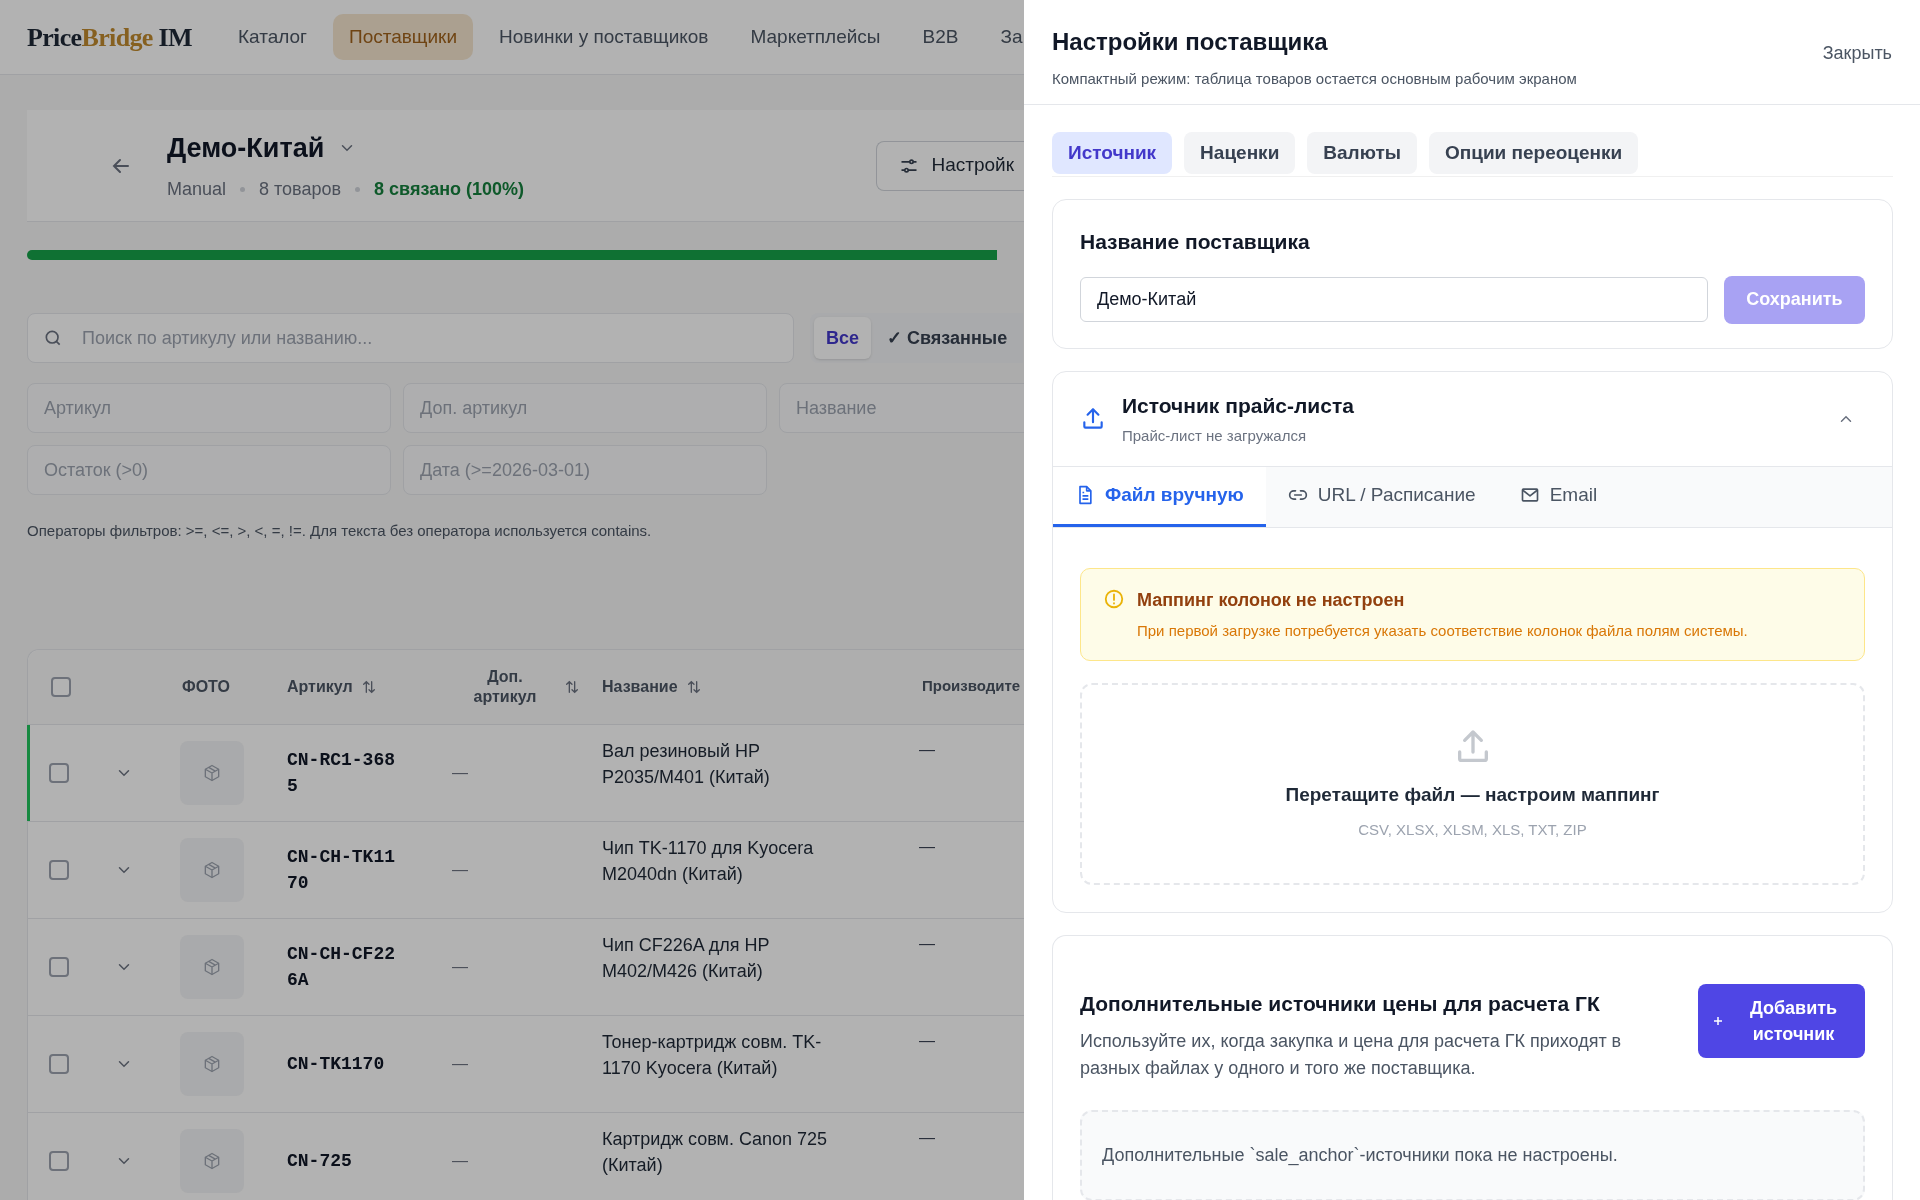 The width and height of the screenshot is (1920, 1200). What do you see at coordinates (342, 967) in the screenshot?
I see `sku-cell-text: CN-CH-CF226A` at bounding box center [342, 967].